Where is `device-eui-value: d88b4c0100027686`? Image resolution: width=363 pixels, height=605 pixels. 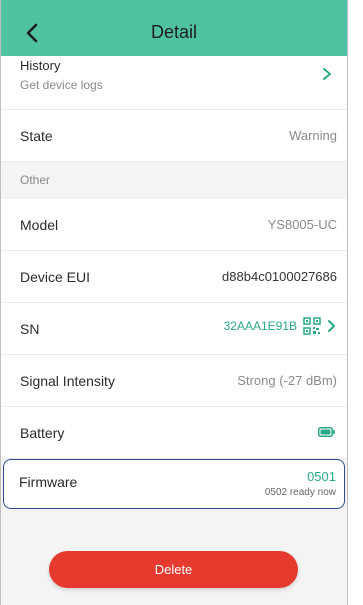 device-eui-value: d88b4c0100027686 is located at coordinates (279, 276).